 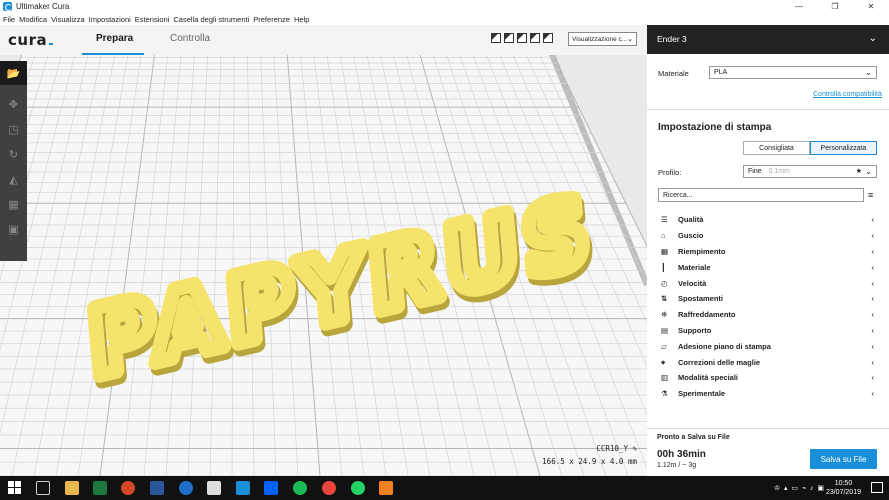 I want to click on clock-time: 10:50, so click(x=843, y=483).